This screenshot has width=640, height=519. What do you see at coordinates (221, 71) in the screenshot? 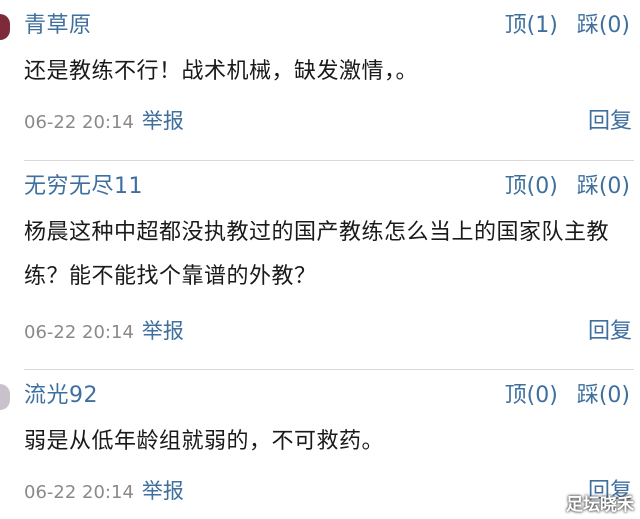
I see `comment-text: 还是教练不行！战术机械，缺发激情，。` at bounding box center [221, 71].